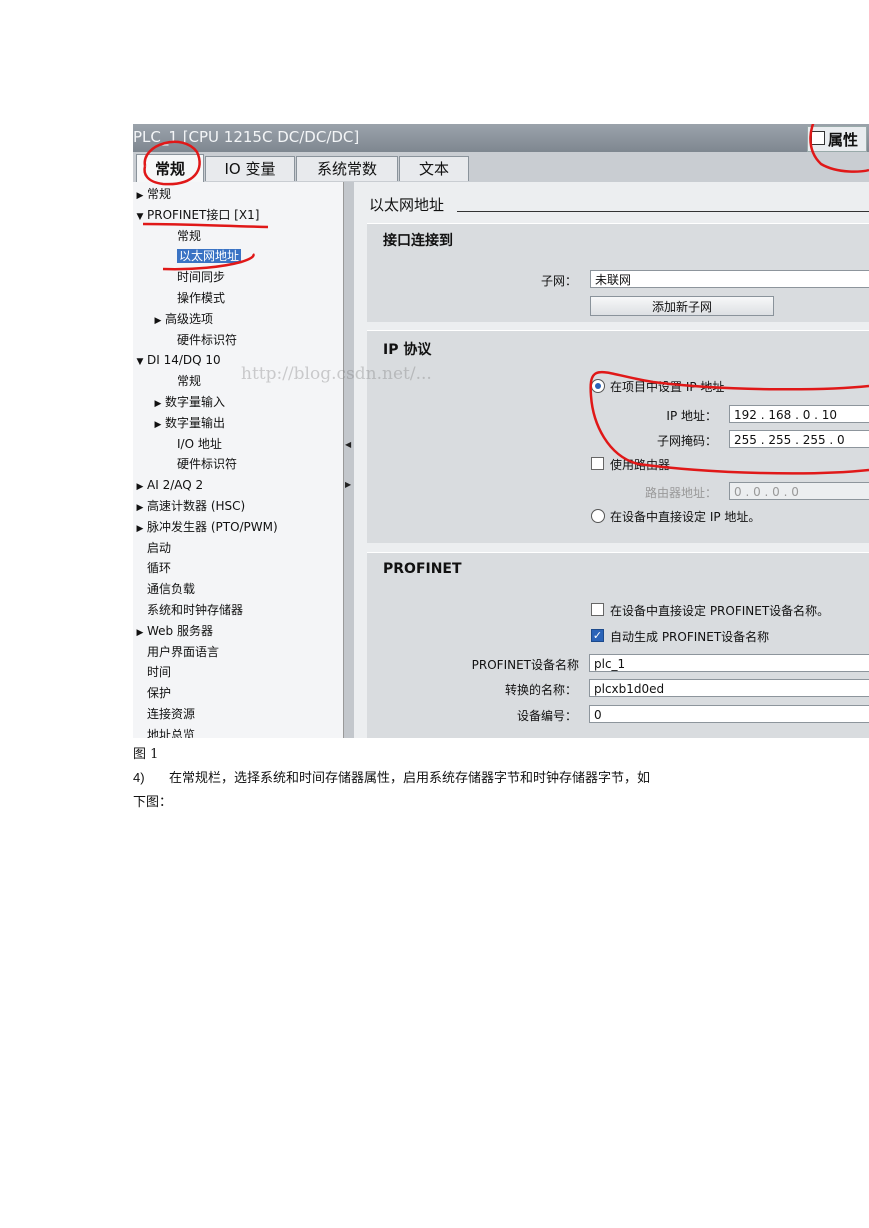  Describe the element at coordinates (839, 148) in the screenshot. I see `annotation-circle-properties` at that location.